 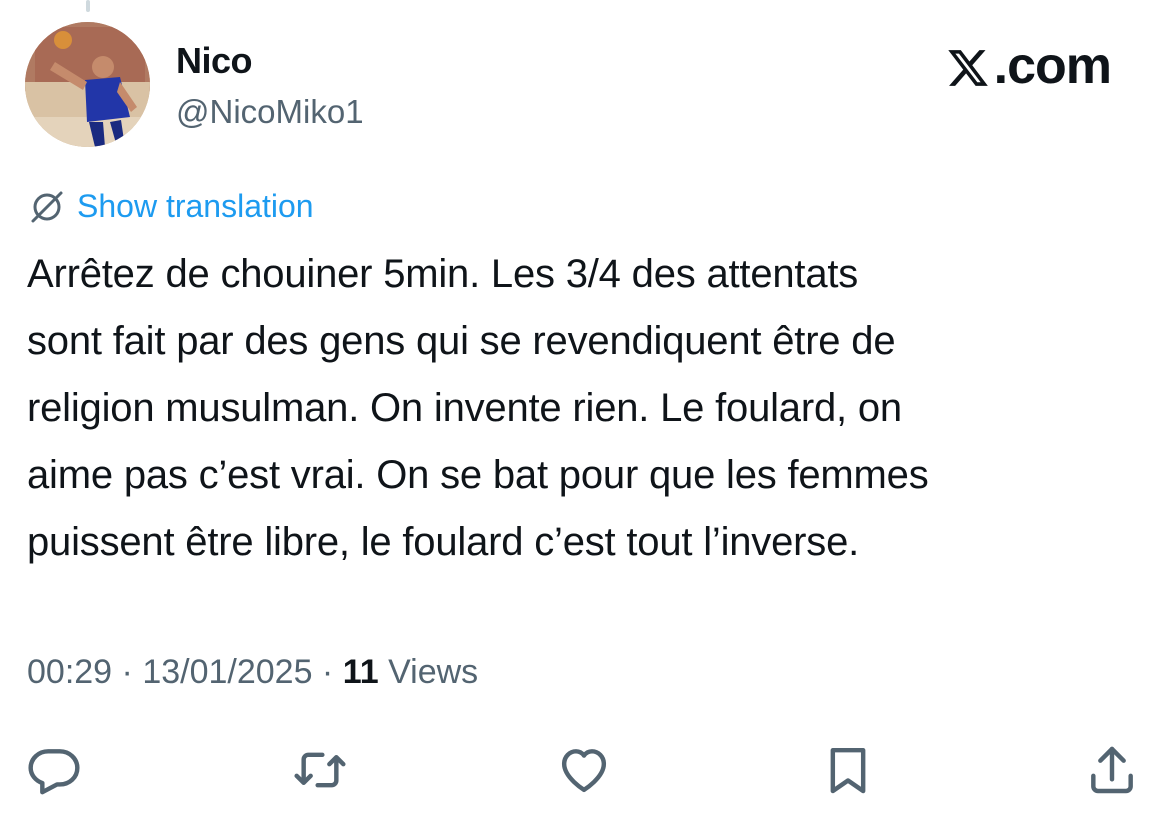 I want to click on tweet-meta: 00:29 · 13/01/2025 · 11 Views, so click(x=252, y=672).